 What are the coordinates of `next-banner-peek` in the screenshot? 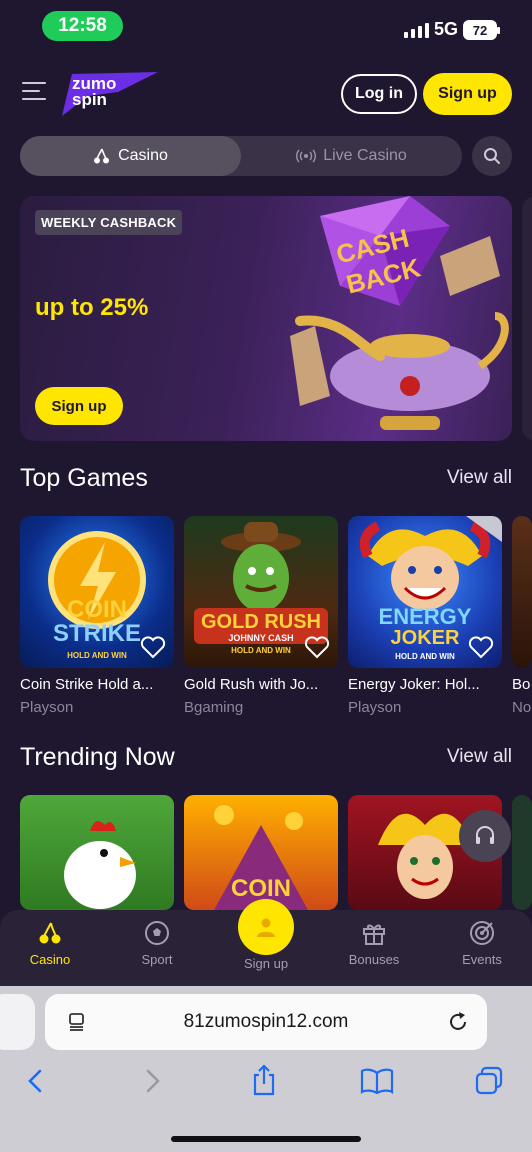 It's located at (527, 318).